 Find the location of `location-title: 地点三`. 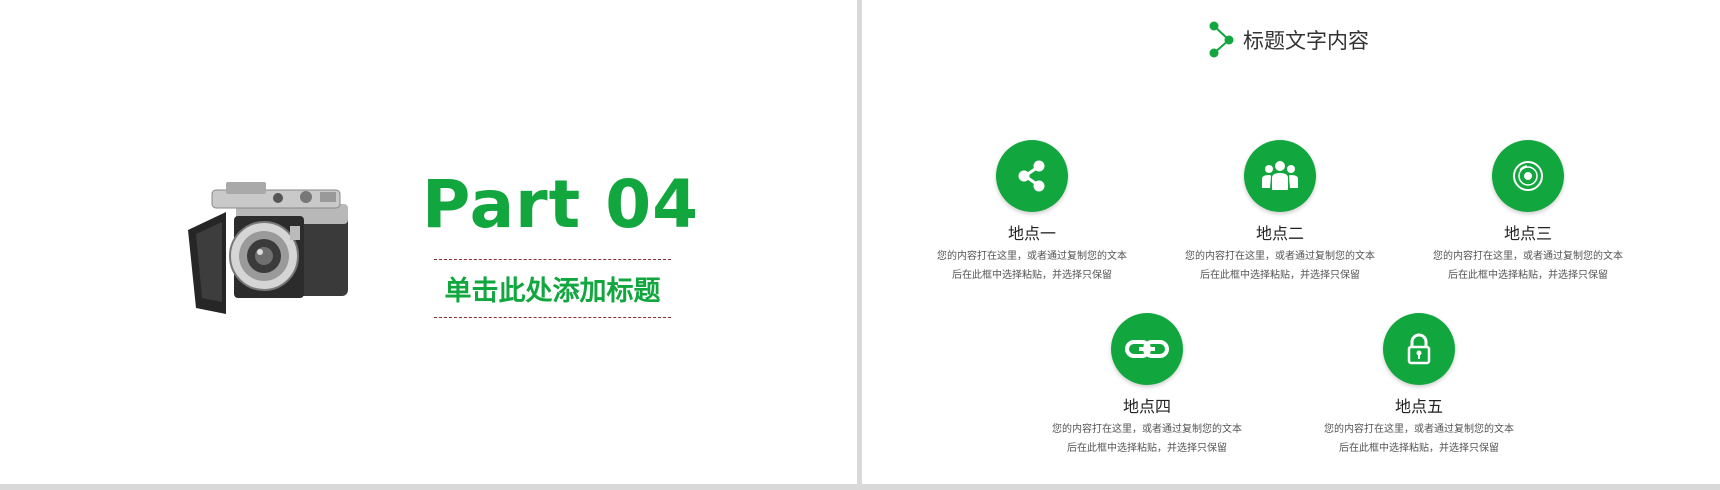

location-title: 地点三 is located at coordinates (1527, 233).